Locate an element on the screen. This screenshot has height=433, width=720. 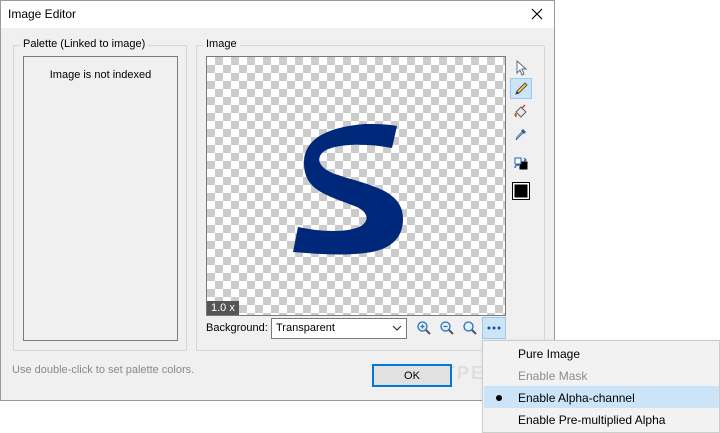
background-select-value: Transparent is located at coordinates (305, 328).